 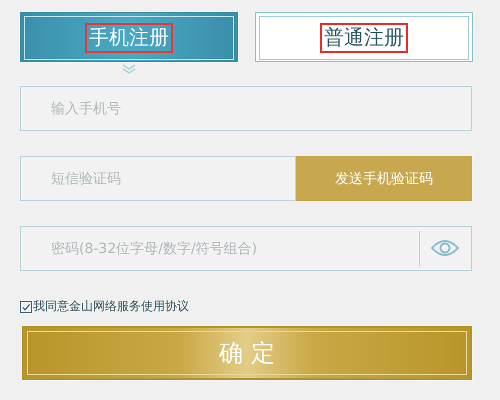 I want to click on phone-field: 输入手机号, so click(x=246, y=108).